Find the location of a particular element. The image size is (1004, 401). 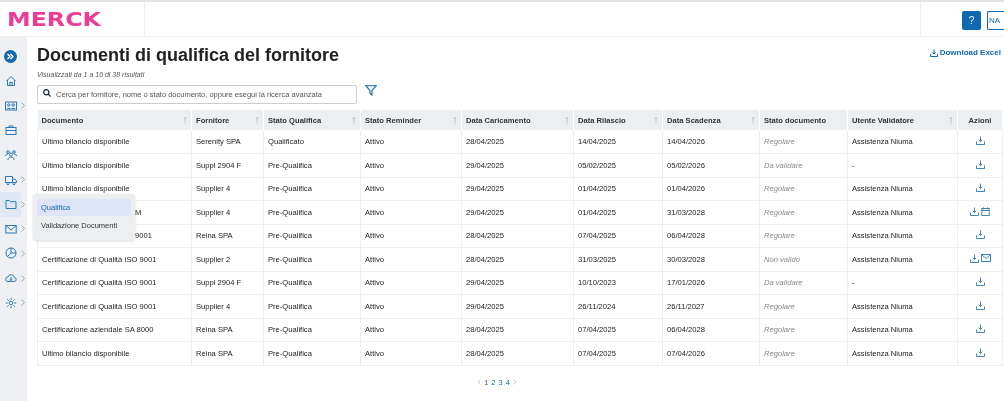

gear-icon is located at coordinates (11, 302).